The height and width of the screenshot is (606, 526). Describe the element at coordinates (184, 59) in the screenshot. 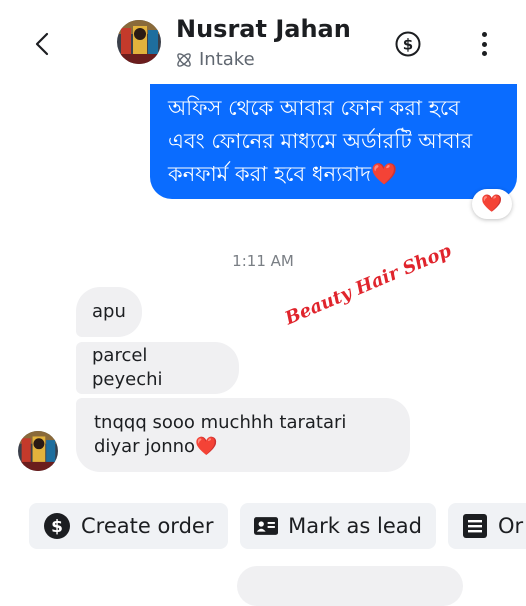

I see `atom-icon` at that location.